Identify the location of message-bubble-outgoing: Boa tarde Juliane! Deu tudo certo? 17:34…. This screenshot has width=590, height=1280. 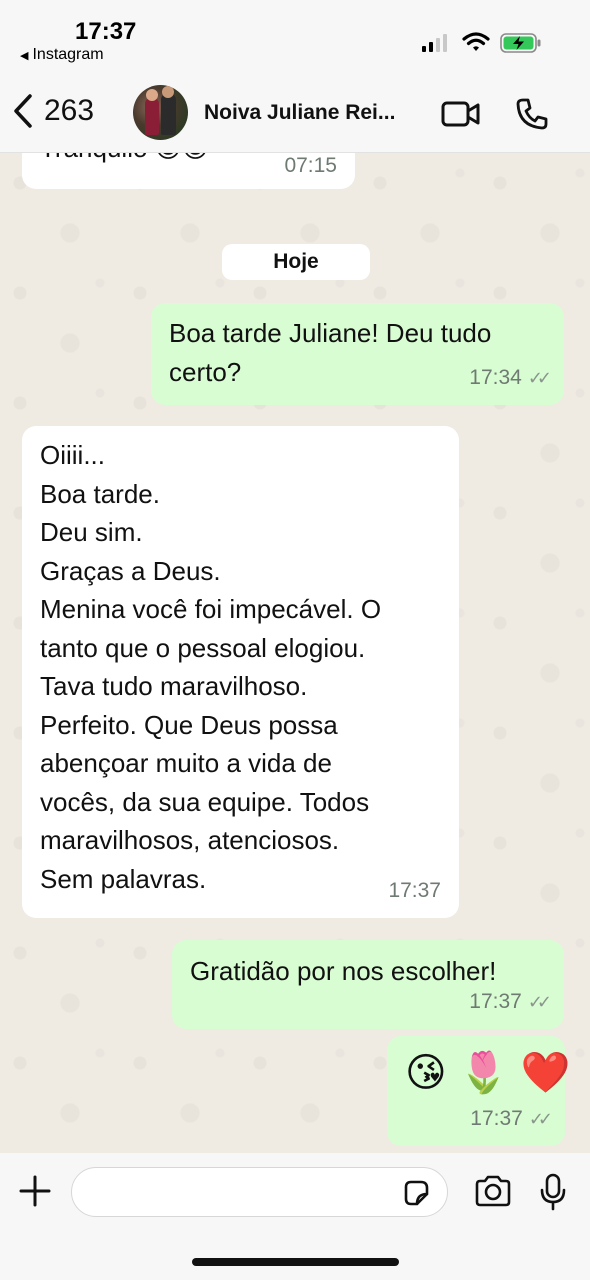
(357, 354).